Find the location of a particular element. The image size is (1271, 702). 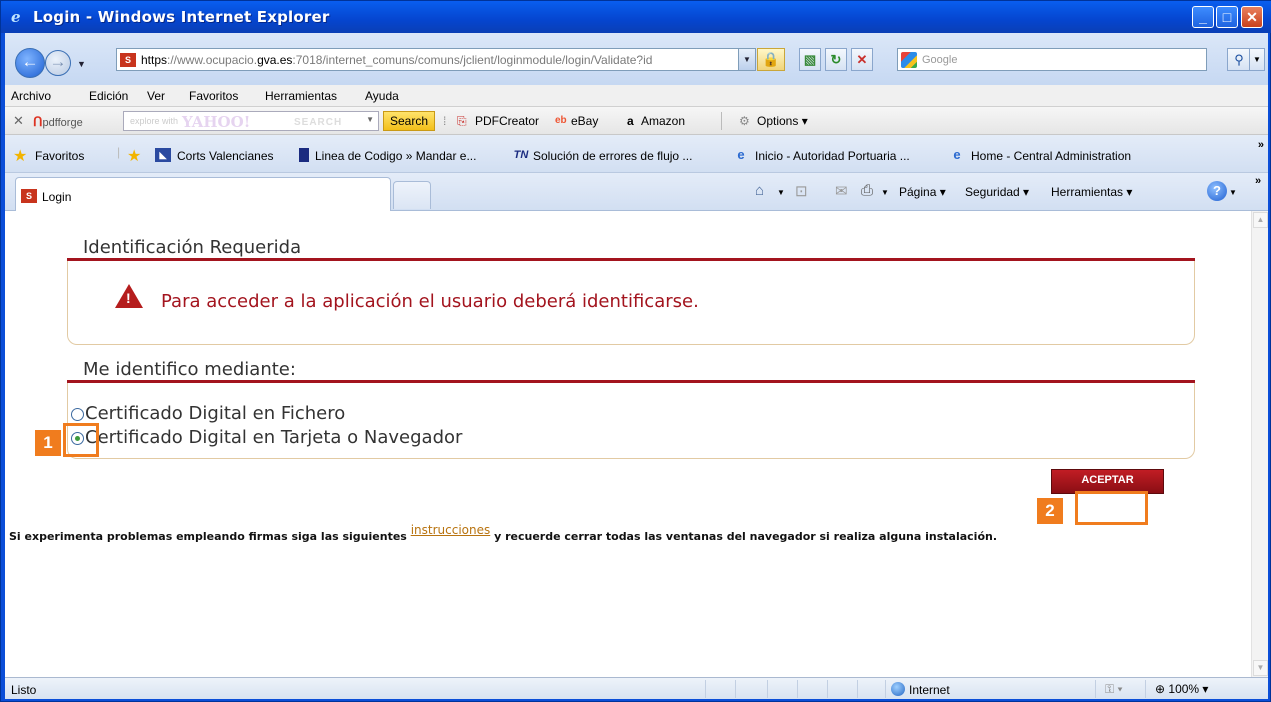

favorites-button: Favoritos is located at coordinates (59, 156).